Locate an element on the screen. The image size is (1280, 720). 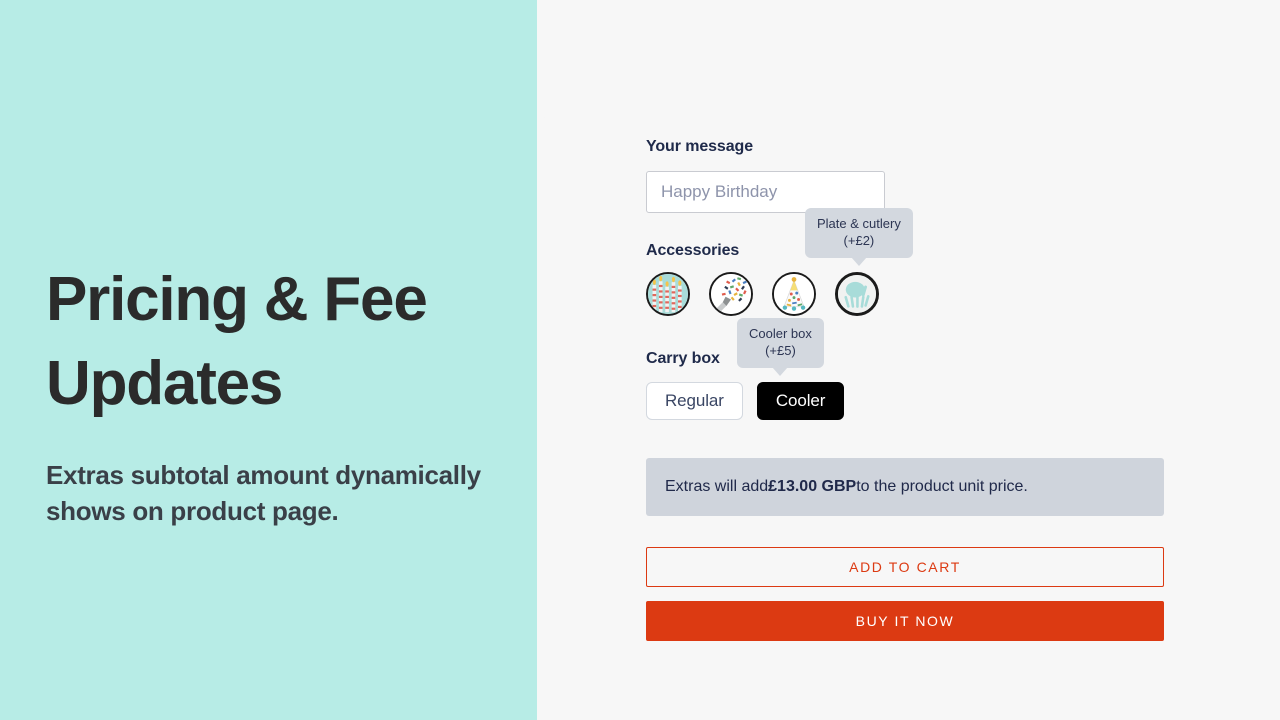
accessory-option-plate-and-cutlery is located at coordinates (857, 294).